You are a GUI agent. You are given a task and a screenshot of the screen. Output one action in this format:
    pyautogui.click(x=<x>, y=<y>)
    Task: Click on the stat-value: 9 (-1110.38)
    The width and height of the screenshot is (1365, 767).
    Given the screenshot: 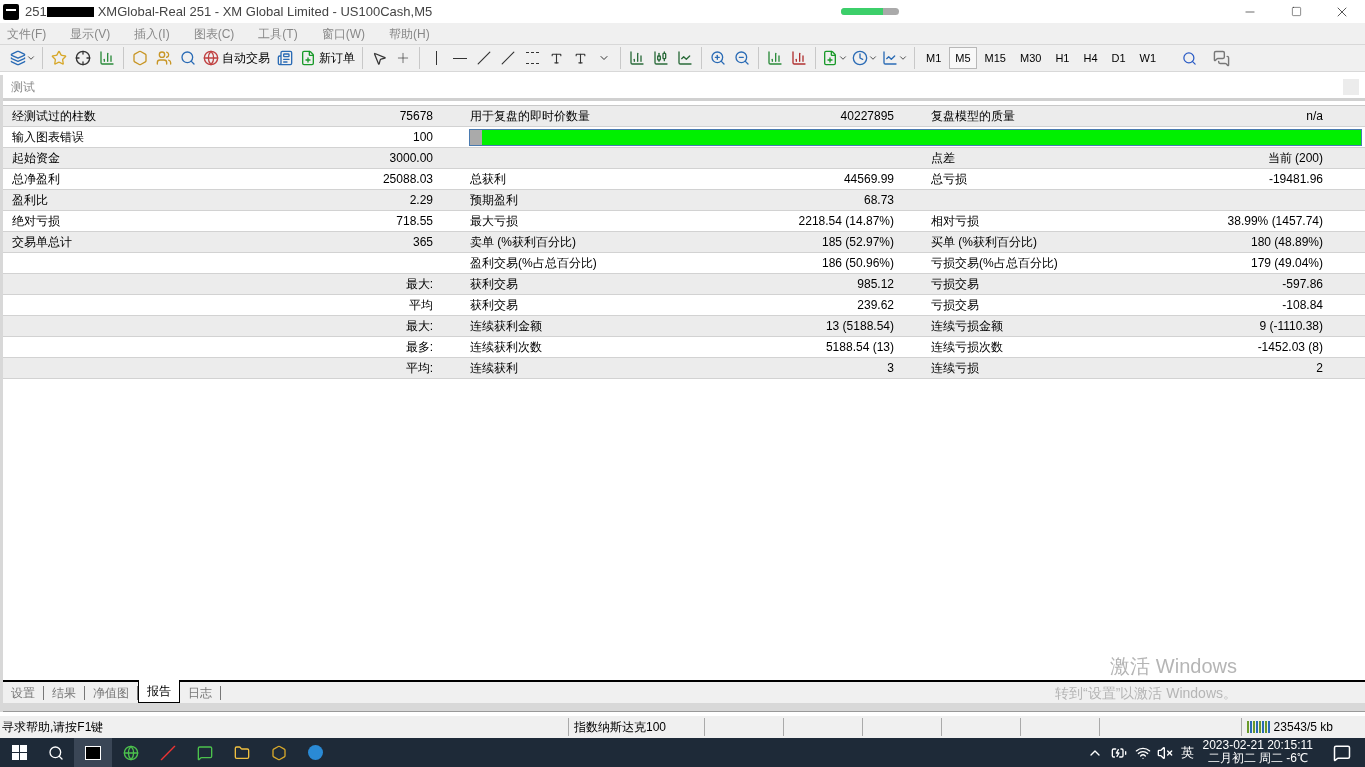 What is the action you would take?
    pyautogui.click(x=1291, y=326)
    